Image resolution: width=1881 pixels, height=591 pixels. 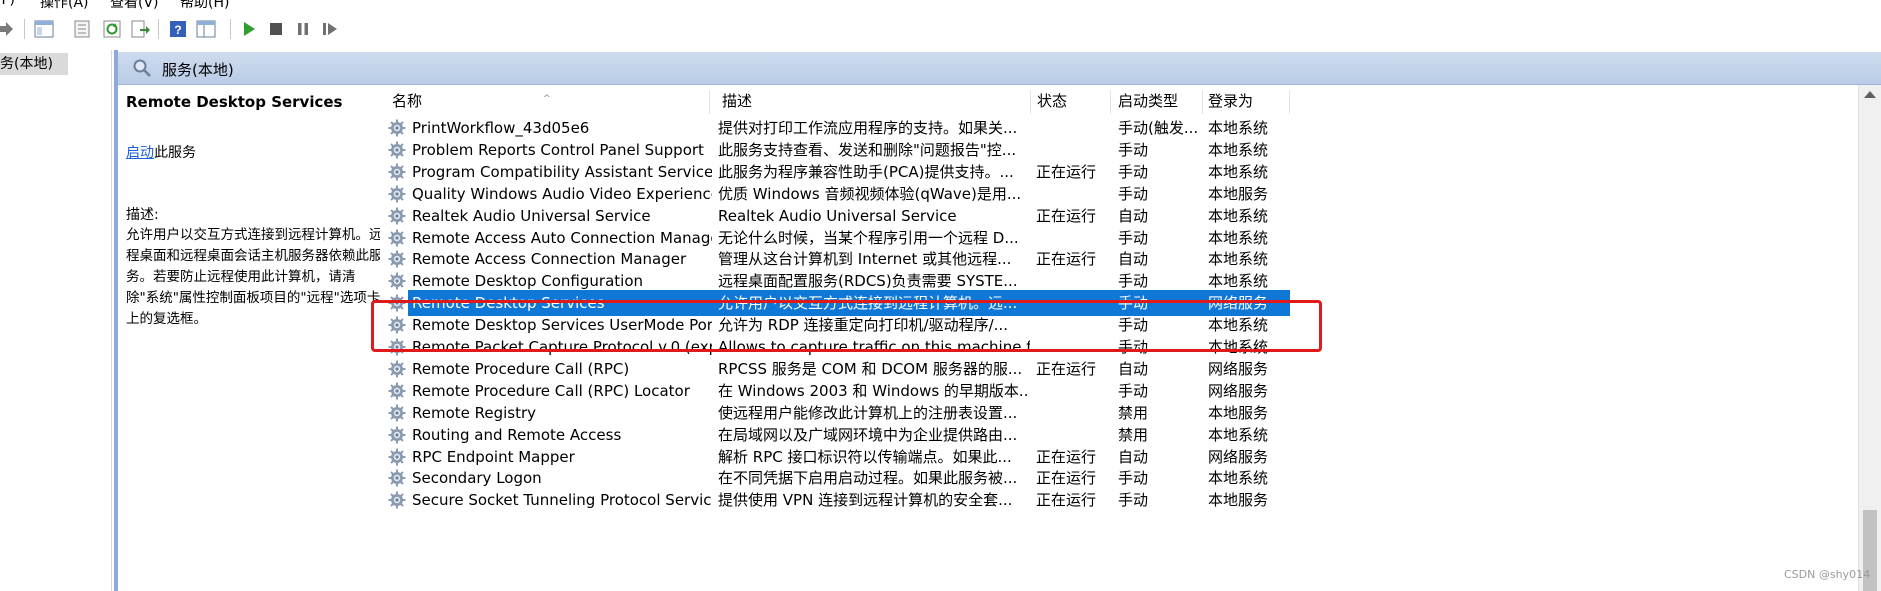 I want to click on export-list-icon, so click(x=140, y=29).